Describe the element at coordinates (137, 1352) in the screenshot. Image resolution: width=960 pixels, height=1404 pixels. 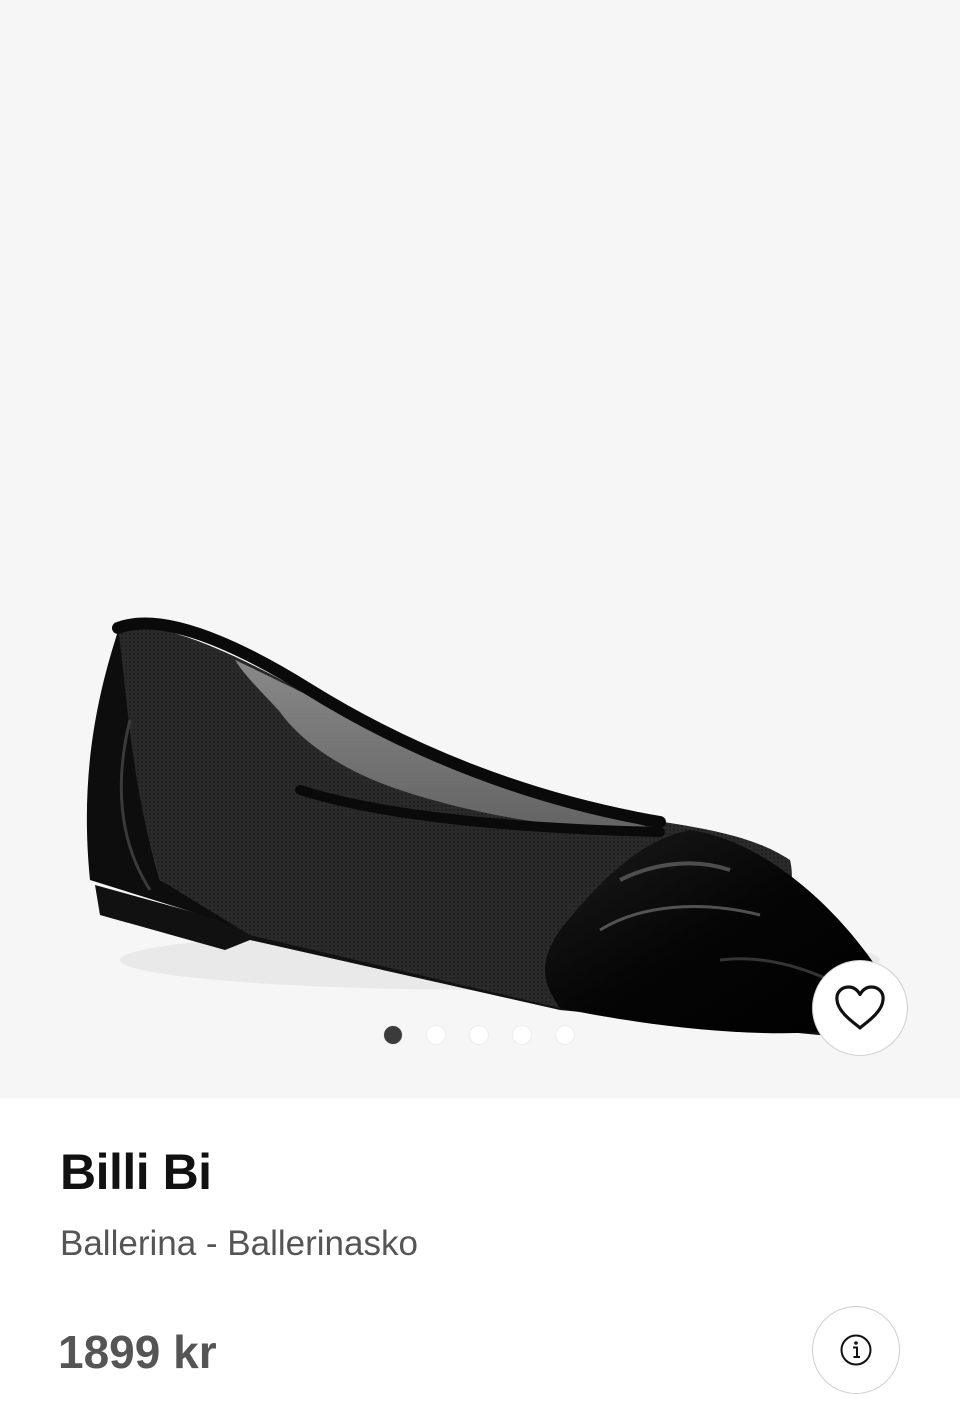
I see `product-price: 1899 kr` at that location.